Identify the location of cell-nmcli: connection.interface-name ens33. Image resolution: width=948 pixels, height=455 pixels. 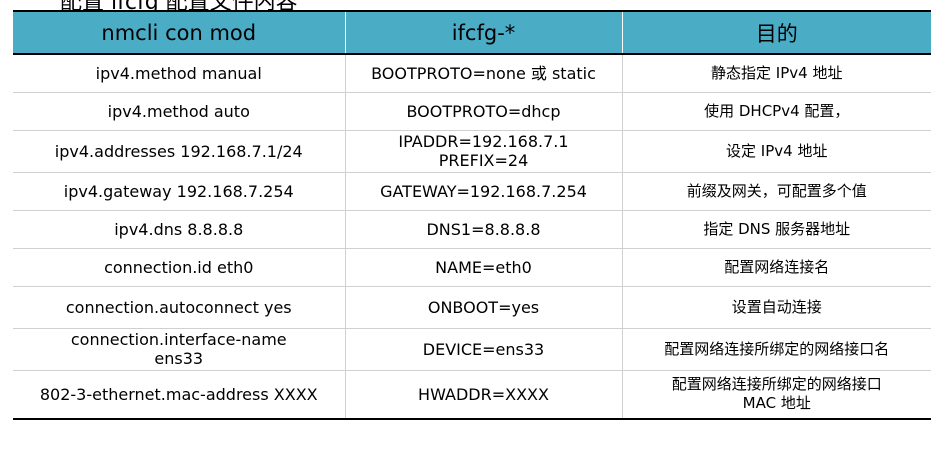
(179, 349).